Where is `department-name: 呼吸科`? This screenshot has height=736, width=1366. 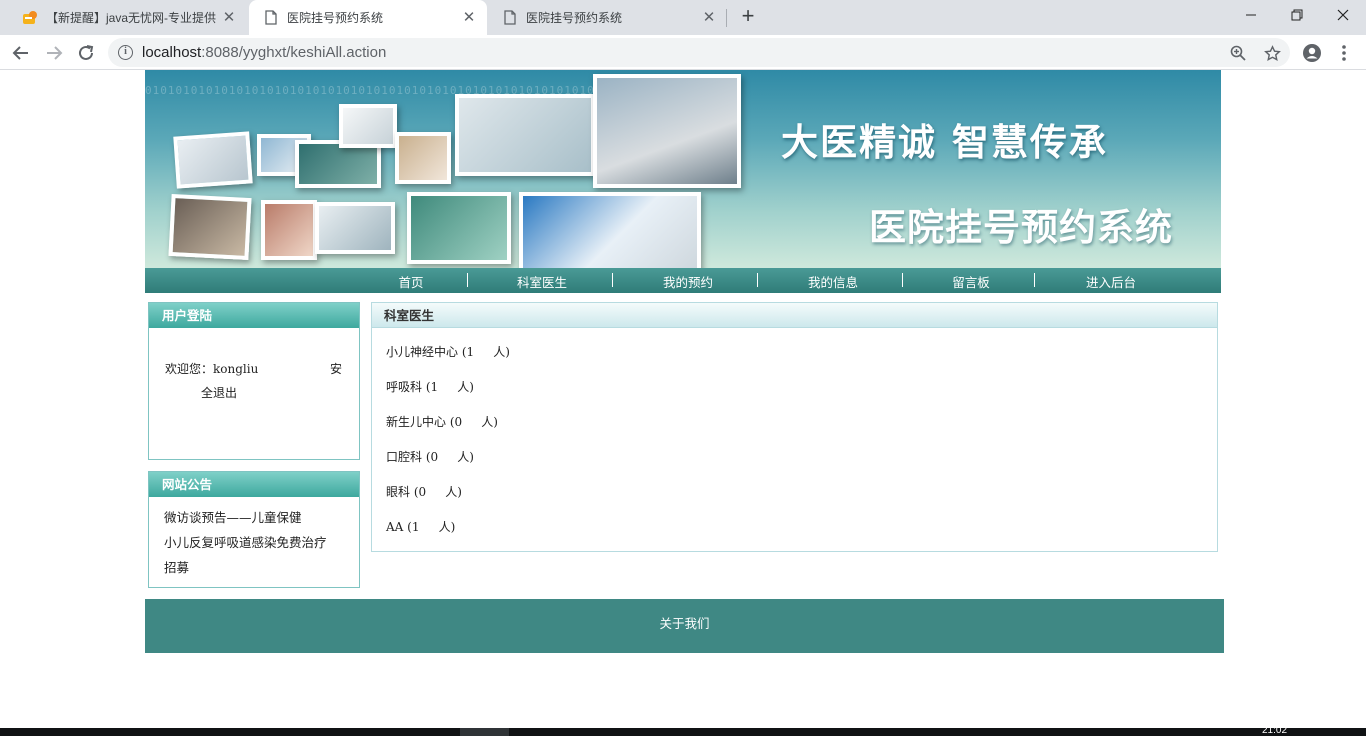 department-name: 呼吸科 is located at coordinates (404, 387).